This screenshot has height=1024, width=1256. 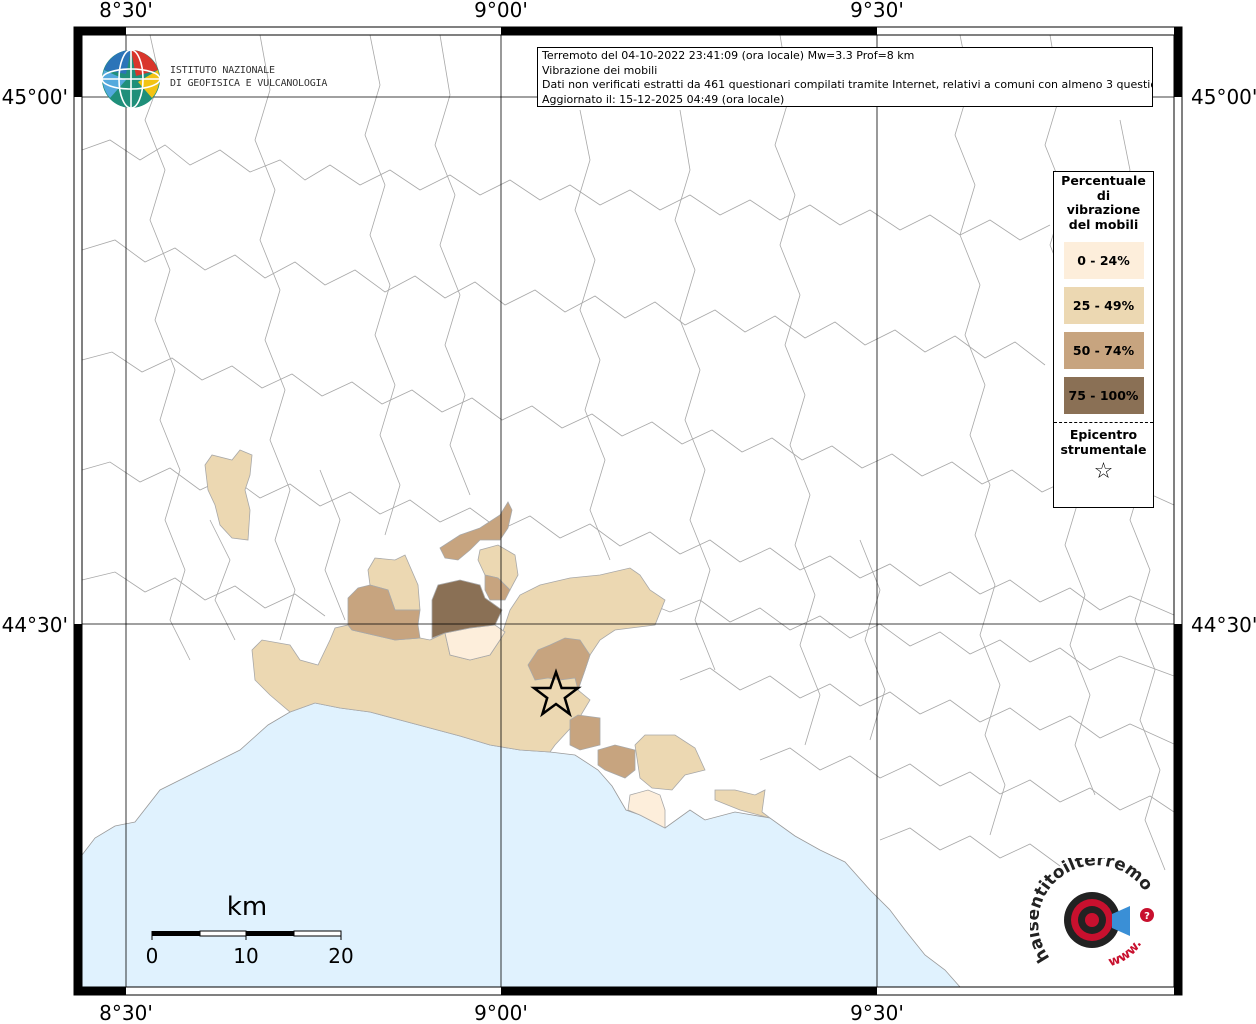 I want to click on scale-tick-20: 20, so click(x=340, y=956).